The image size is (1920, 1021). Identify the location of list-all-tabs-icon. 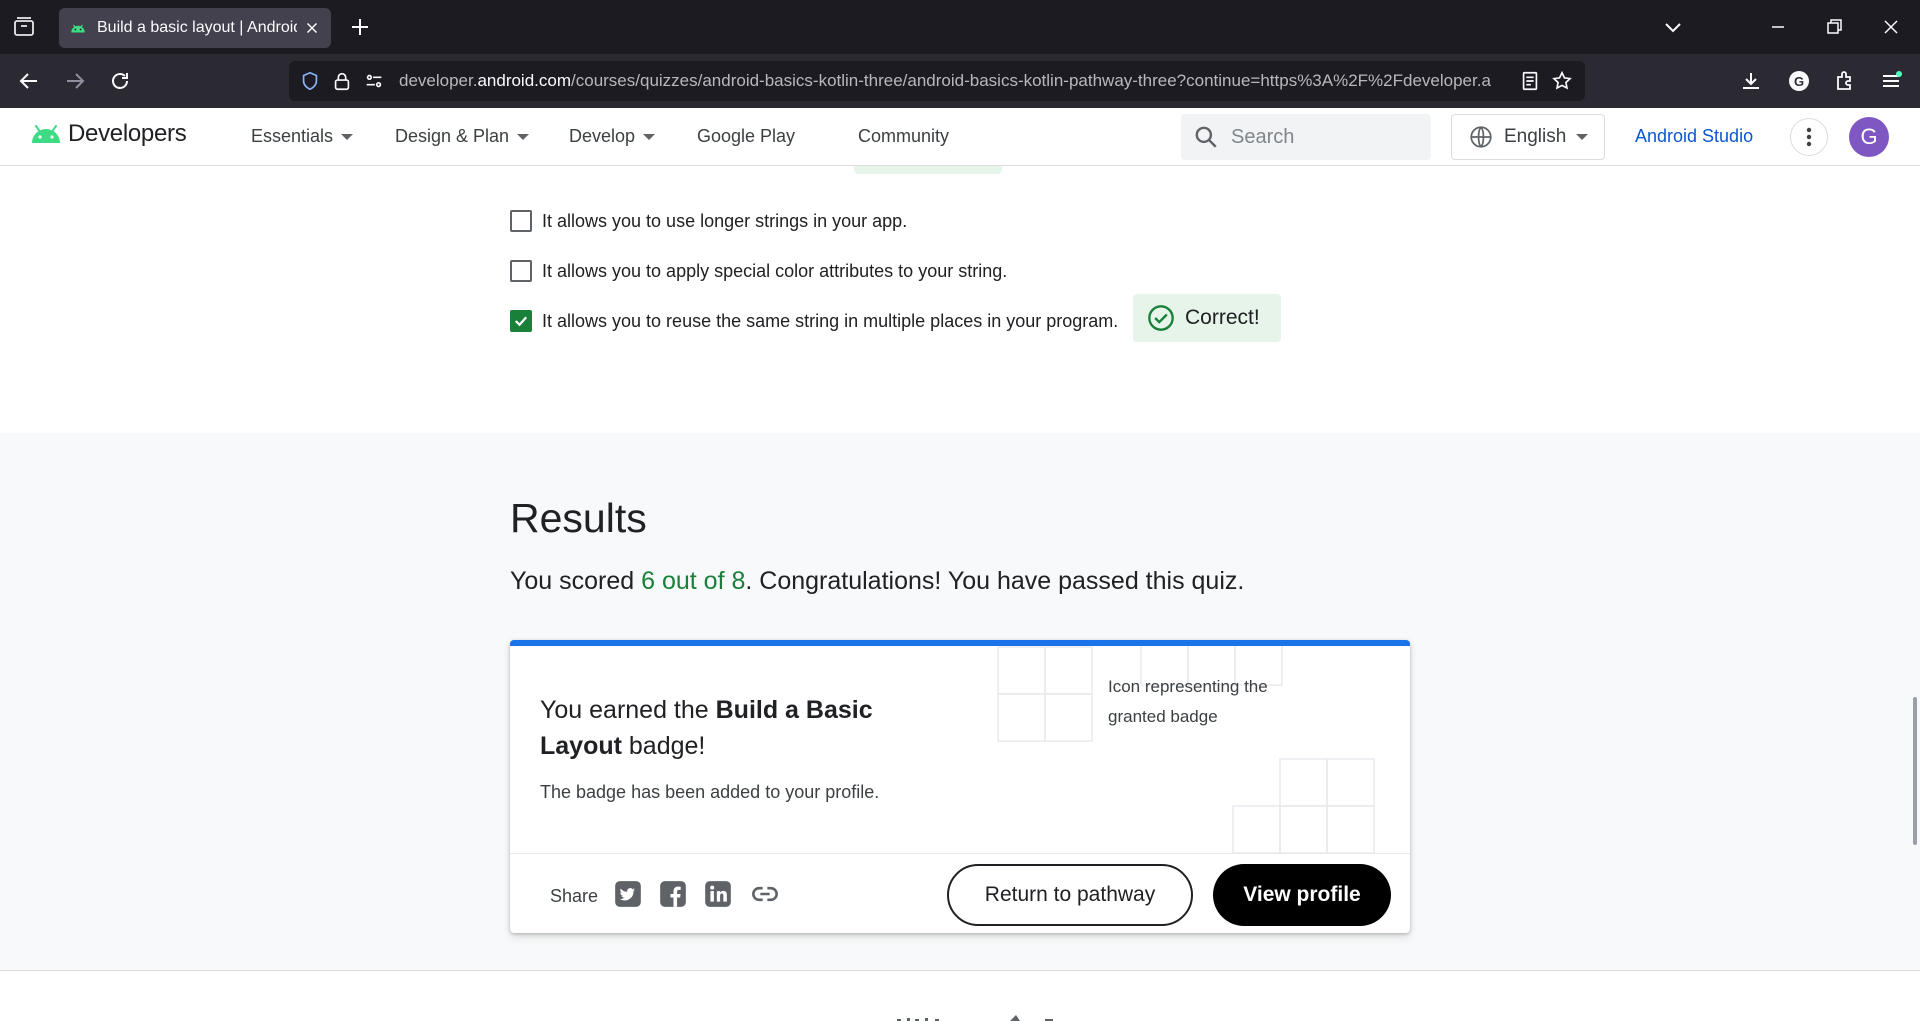
(1673, 27).